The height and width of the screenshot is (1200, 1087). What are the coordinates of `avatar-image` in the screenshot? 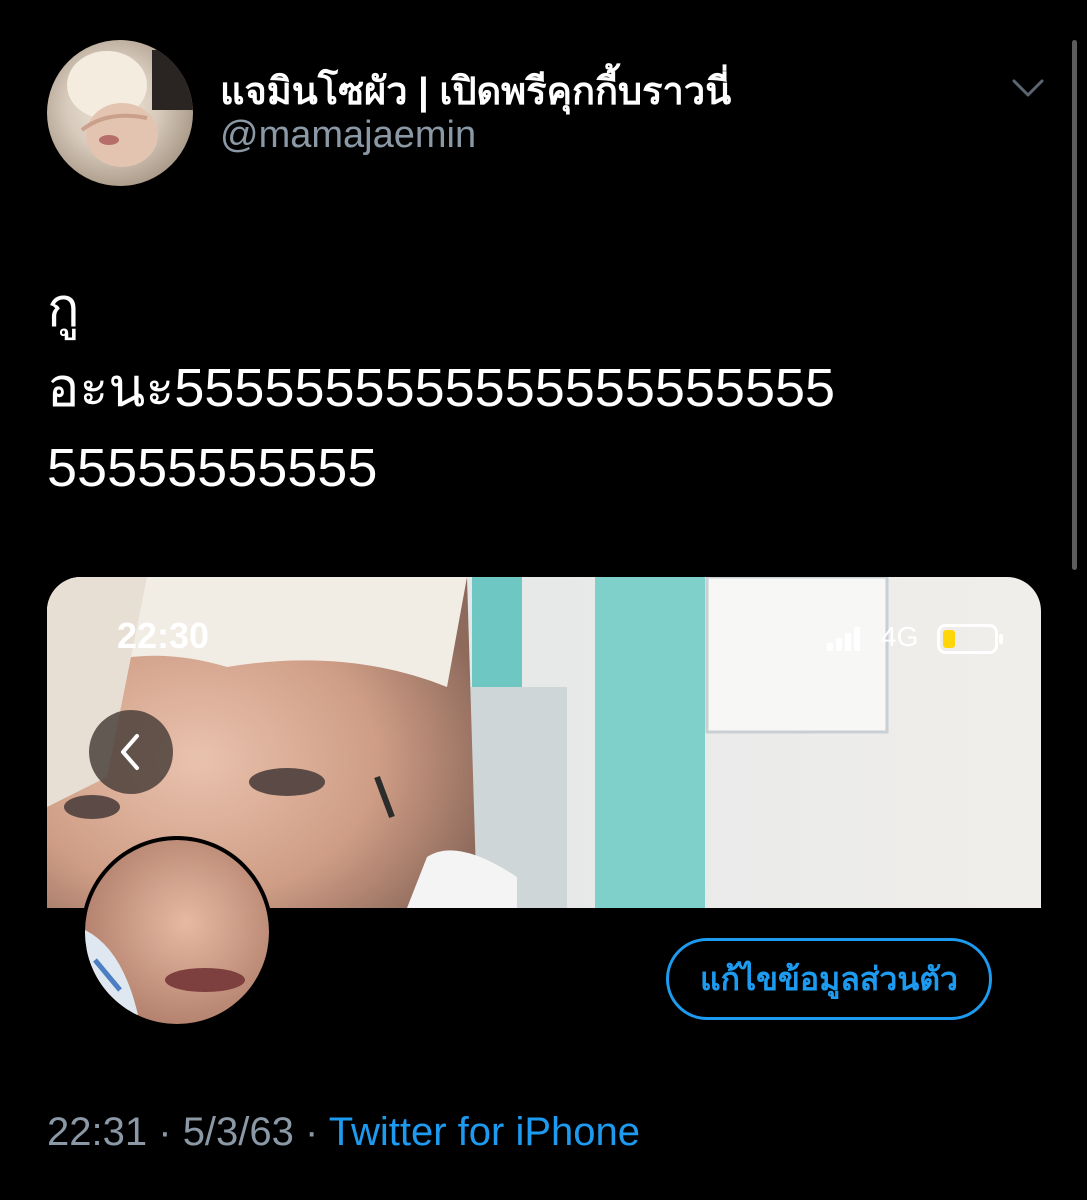 It's located at (130, 108).